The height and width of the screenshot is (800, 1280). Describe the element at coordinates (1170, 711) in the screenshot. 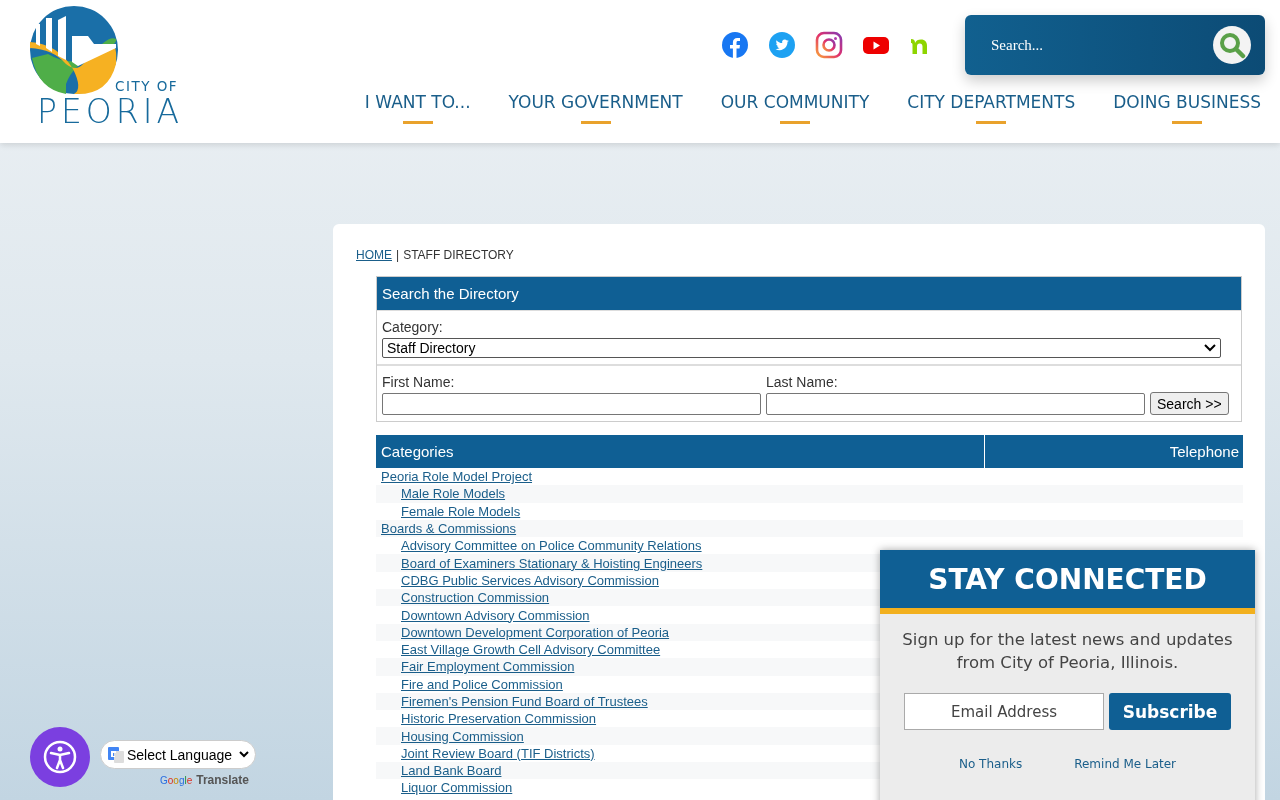

I see `subscribe-button: Subscribe` at that location.